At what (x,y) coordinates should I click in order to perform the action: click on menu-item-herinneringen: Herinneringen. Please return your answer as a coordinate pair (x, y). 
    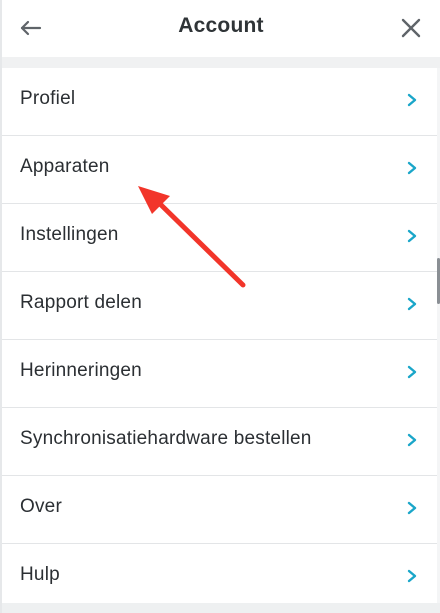
    Looking at the image, I should click on (219, 374).